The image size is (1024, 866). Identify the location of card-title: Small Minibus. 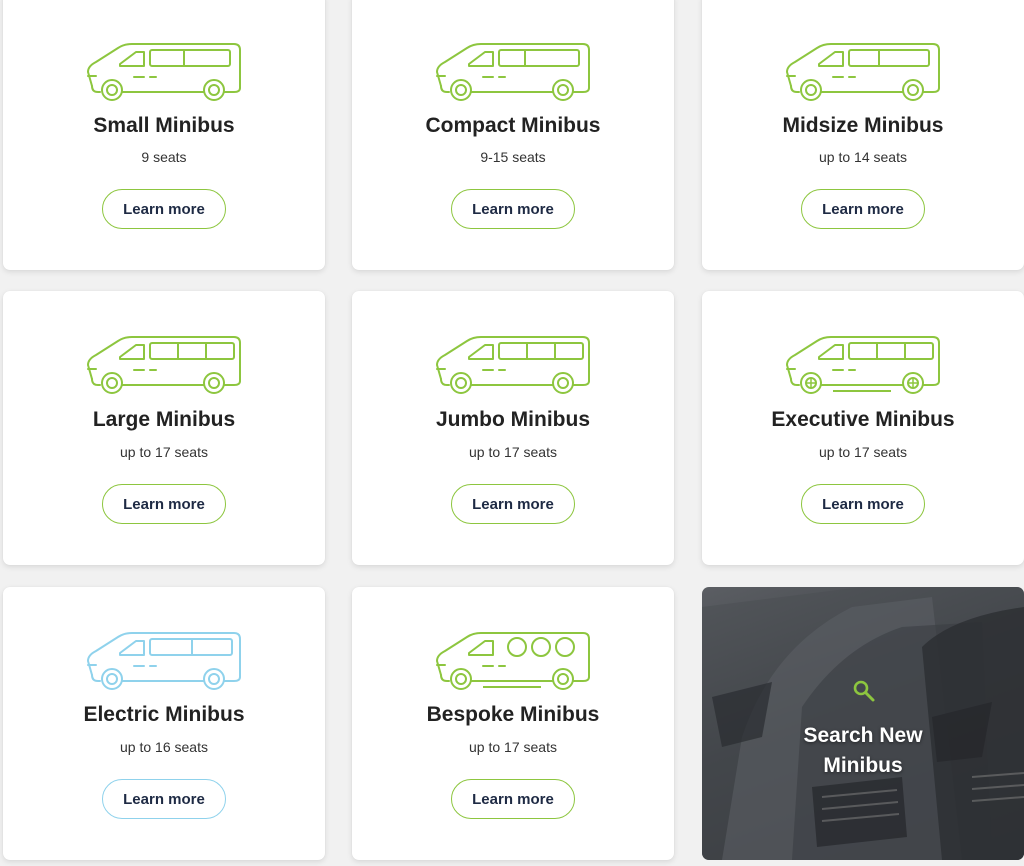
(164, 125).